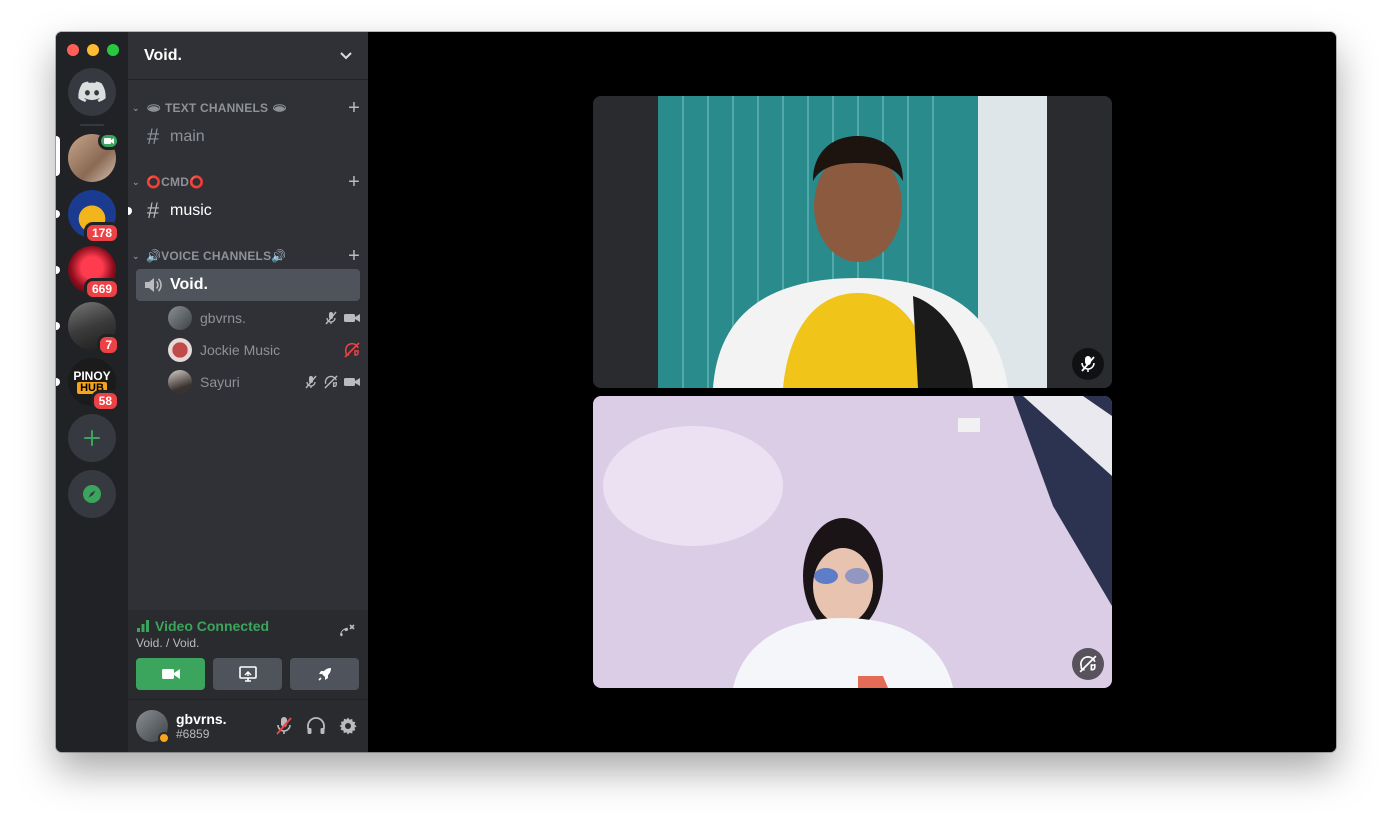  Describe the element at coordinates (264, 382) in the screenshot. I see `voice-user: Sayuri` at that location.